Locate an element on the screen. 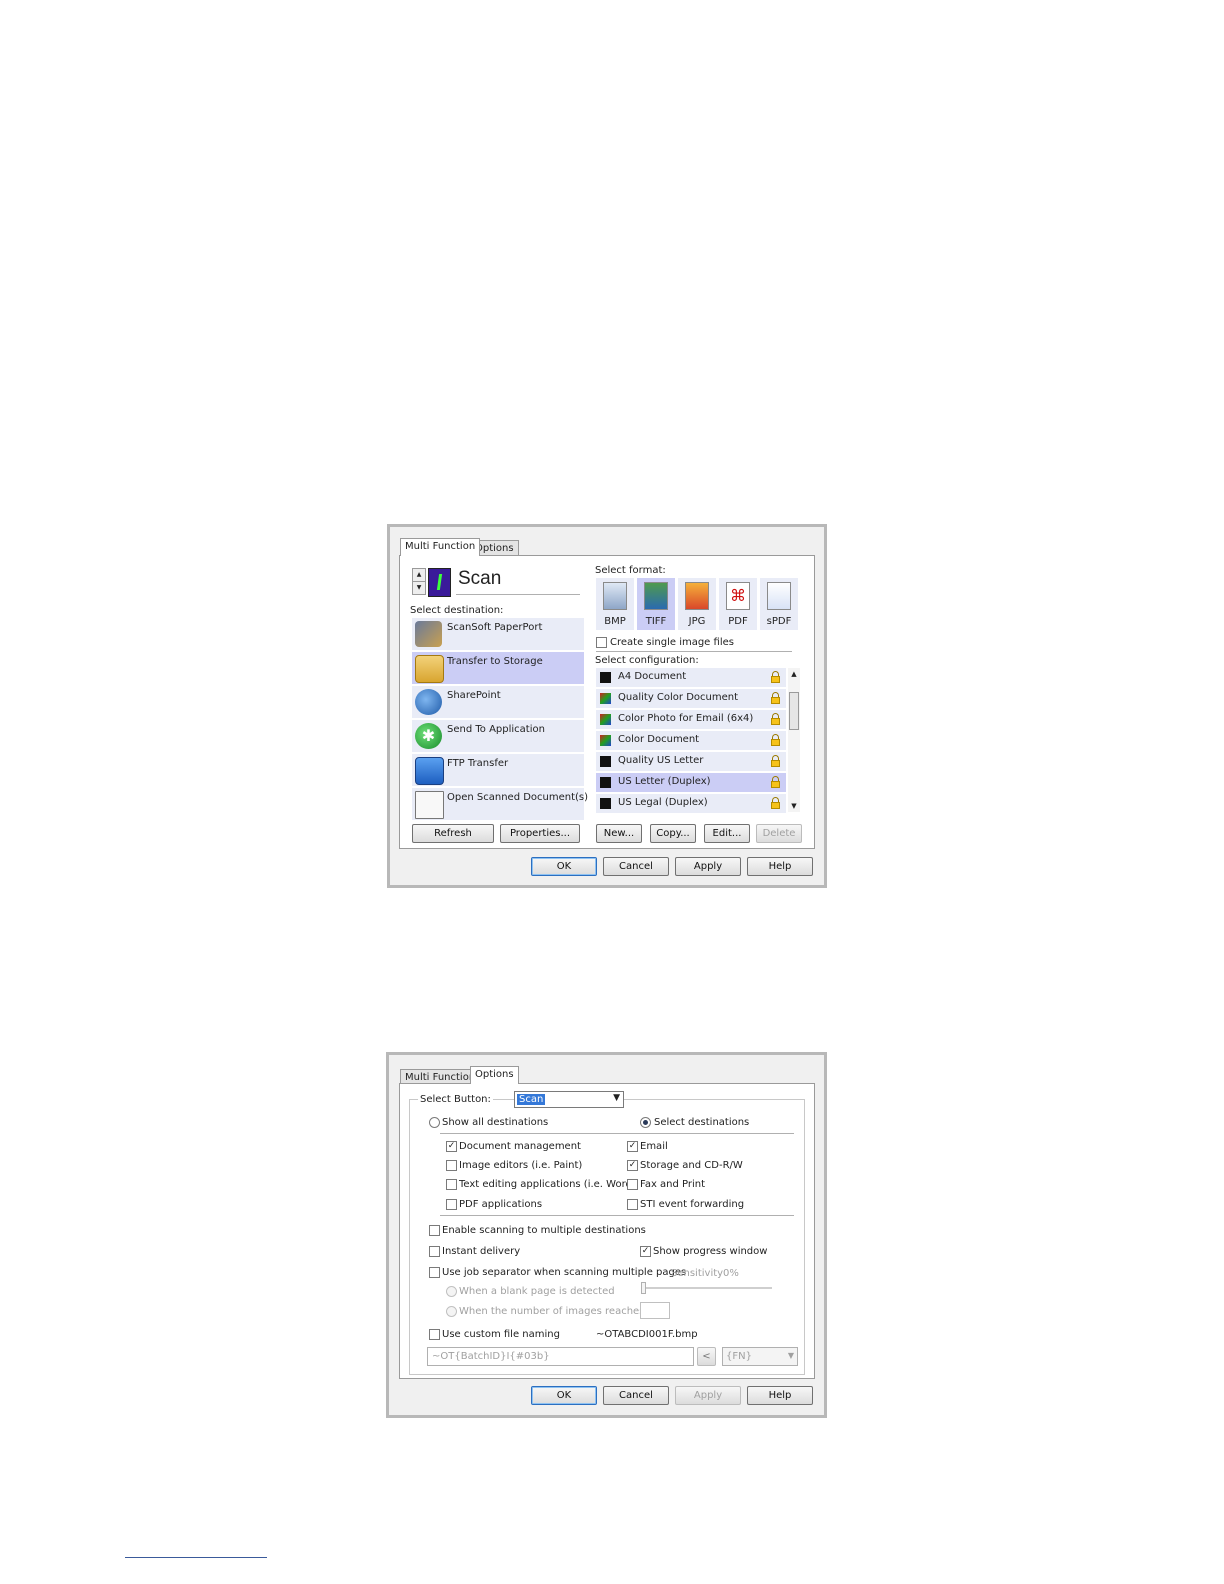  single-image-files-label: Create single image files is located at coordinates (672, 642).